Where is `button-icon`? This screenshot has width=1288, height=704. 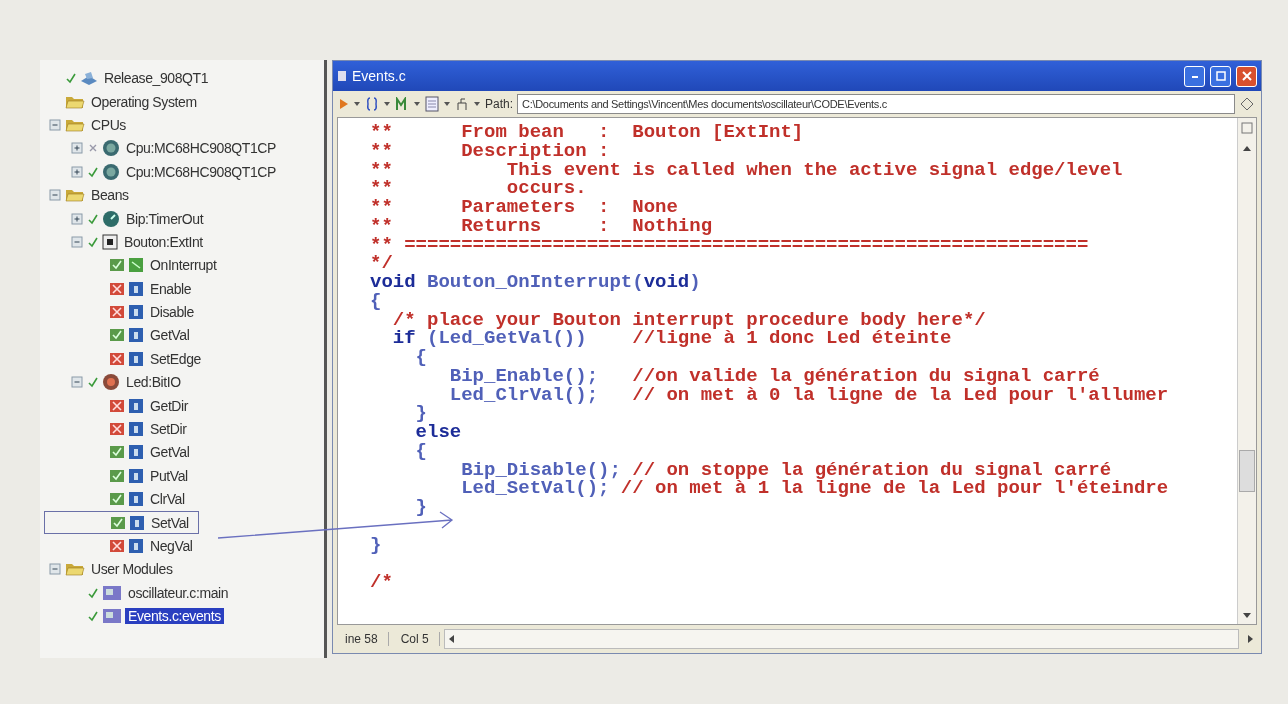 button-icon is located at coordinates (110, 241).